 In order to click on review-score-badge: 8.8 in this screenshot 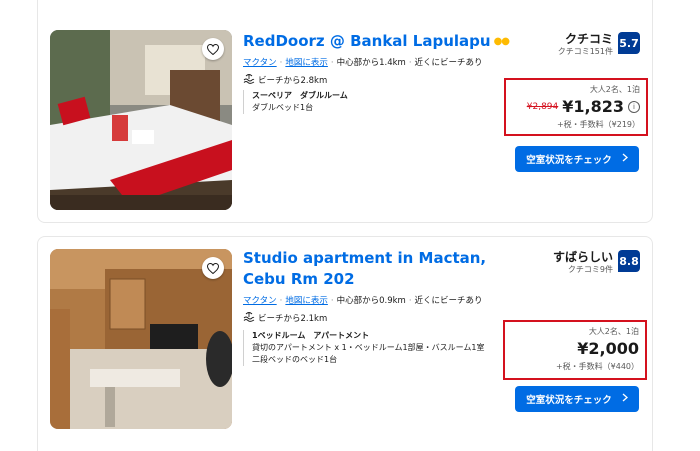, I will do `click(629, 261)`.